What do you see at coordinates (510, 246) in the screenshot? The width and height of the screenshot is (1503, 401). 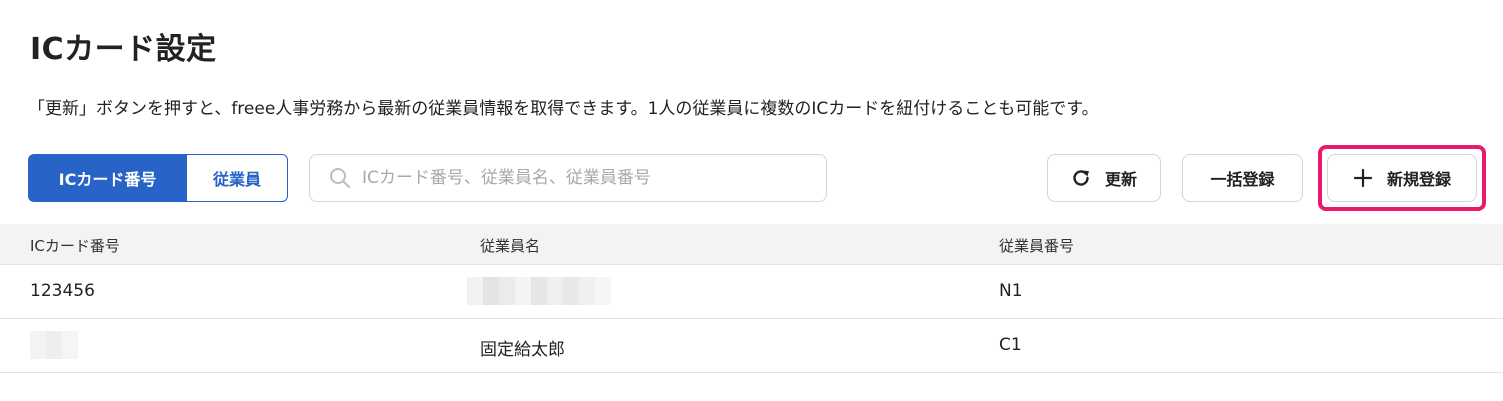 I see `column-header-employee-name: 従業員名` at bounding box center [510, 246].